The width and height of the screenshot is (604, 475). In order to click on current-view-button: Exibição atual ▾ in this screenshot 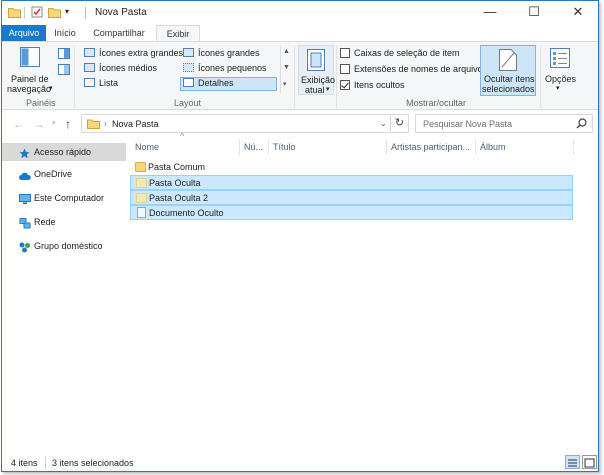, I will do `click(316, 70)`.